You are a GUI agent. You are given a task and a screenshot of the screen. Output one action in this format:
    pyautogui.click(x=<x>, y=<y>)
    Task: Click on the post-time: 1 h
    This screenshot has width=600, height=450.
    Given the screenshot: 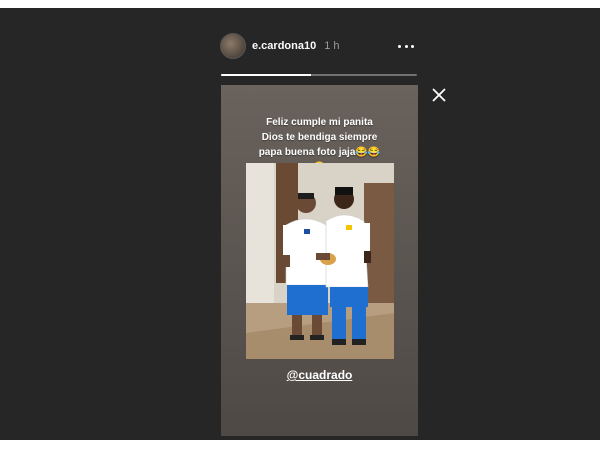 What is the action you would take?
    pyautogui.click(x=332, y=46)
    